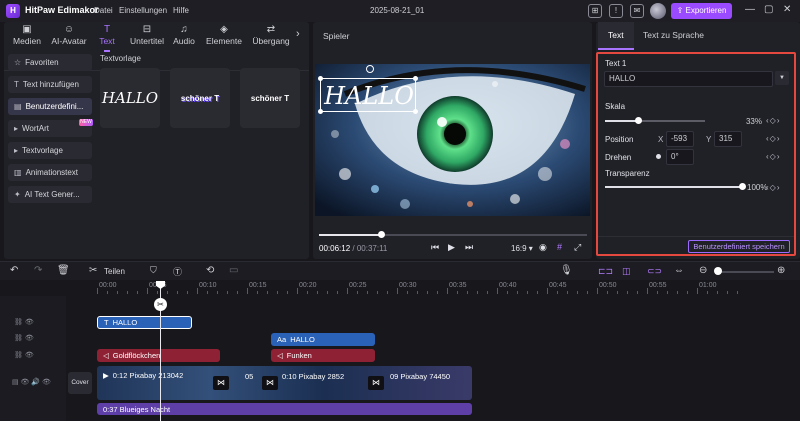 The height and width of the screenshot is (421, 800). Describe the element at coordinates (147, 37) in the screenshot. I see `tab-untertitel: ⊟ Untertitel` at that location.